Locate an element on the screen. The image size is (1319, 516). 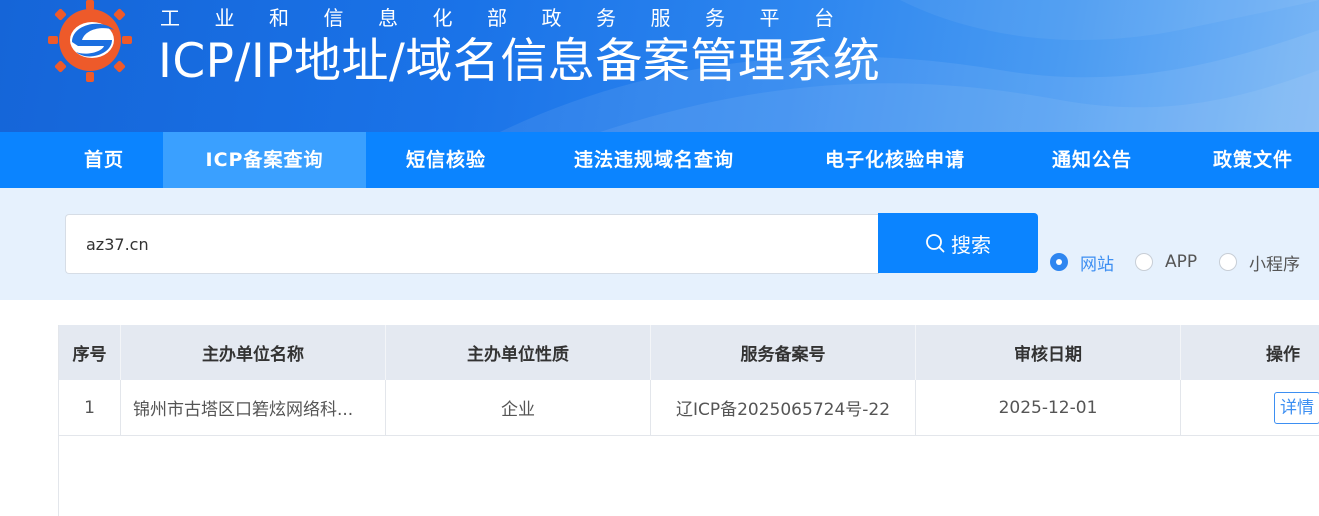
radio-website-label: 网站 is located at coordinates (1097, 264).